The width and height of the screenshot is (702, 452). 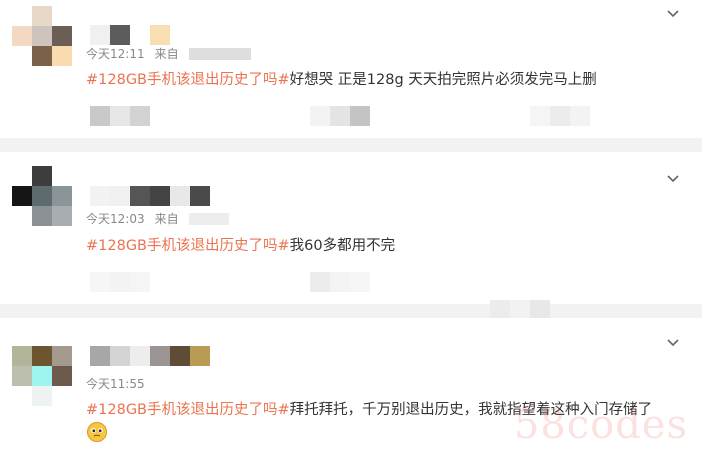 What do you see at coordinates (115, 219) in the screenshot?
I see `post-time: 今天12:03` at bounding box center [115, 219].